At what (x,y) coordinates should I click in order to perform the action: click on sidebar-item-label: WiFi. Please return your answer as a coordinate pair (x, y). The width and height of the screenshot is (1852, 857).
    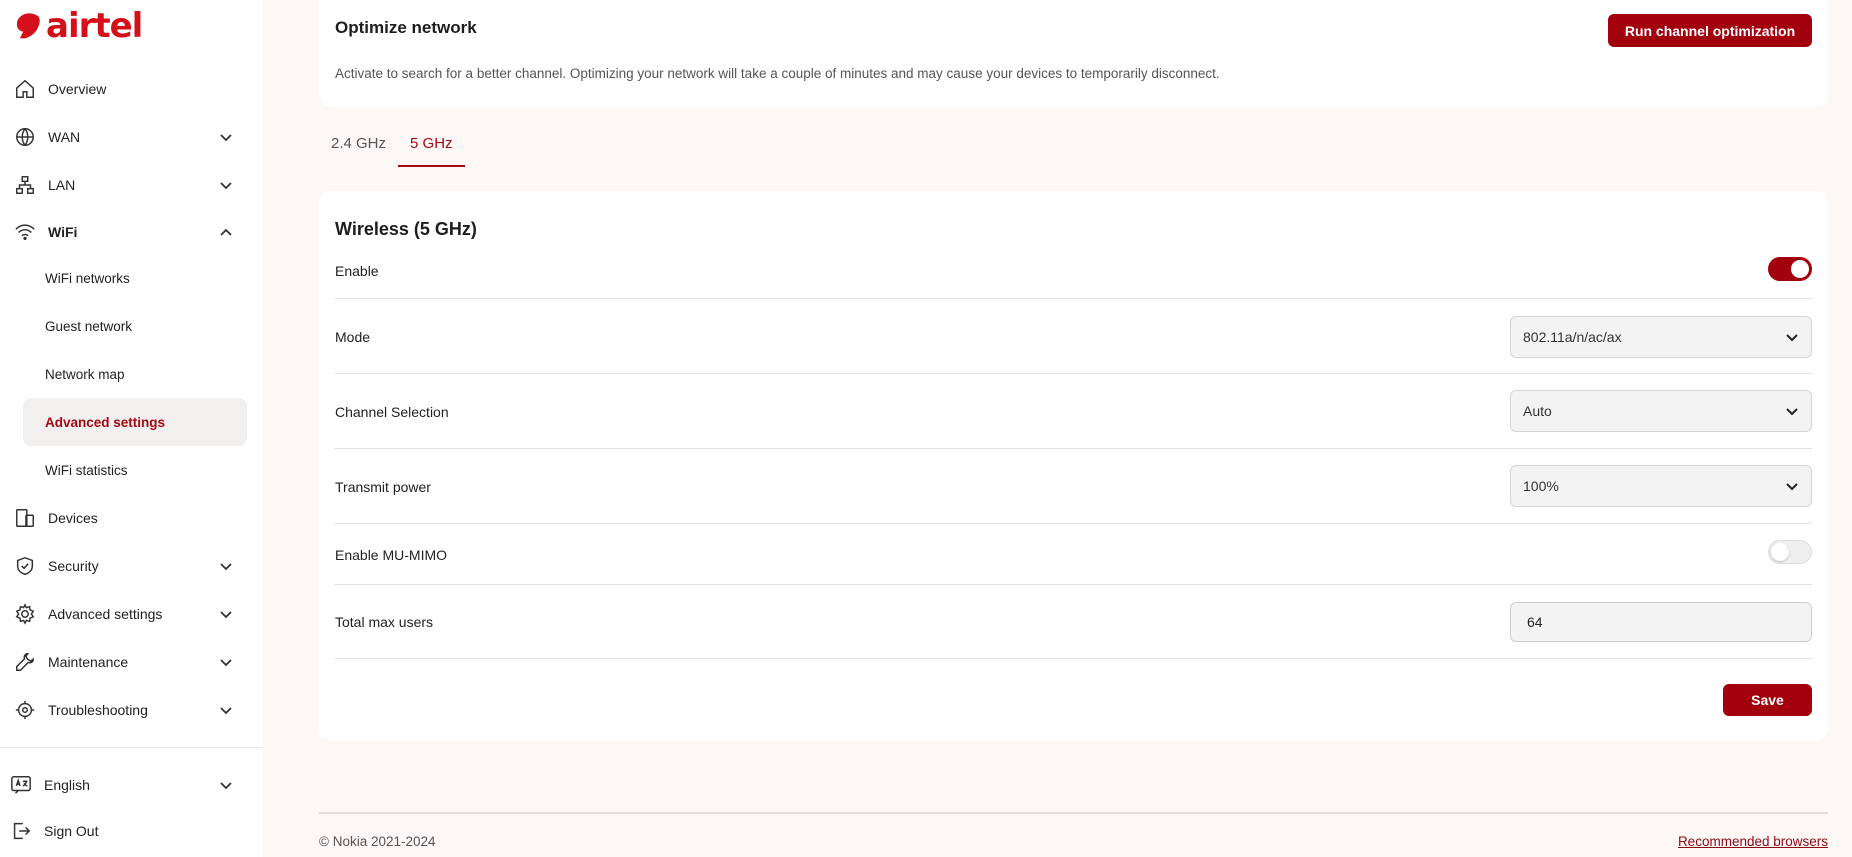
    Looking at the image, I should click on (63, 231).